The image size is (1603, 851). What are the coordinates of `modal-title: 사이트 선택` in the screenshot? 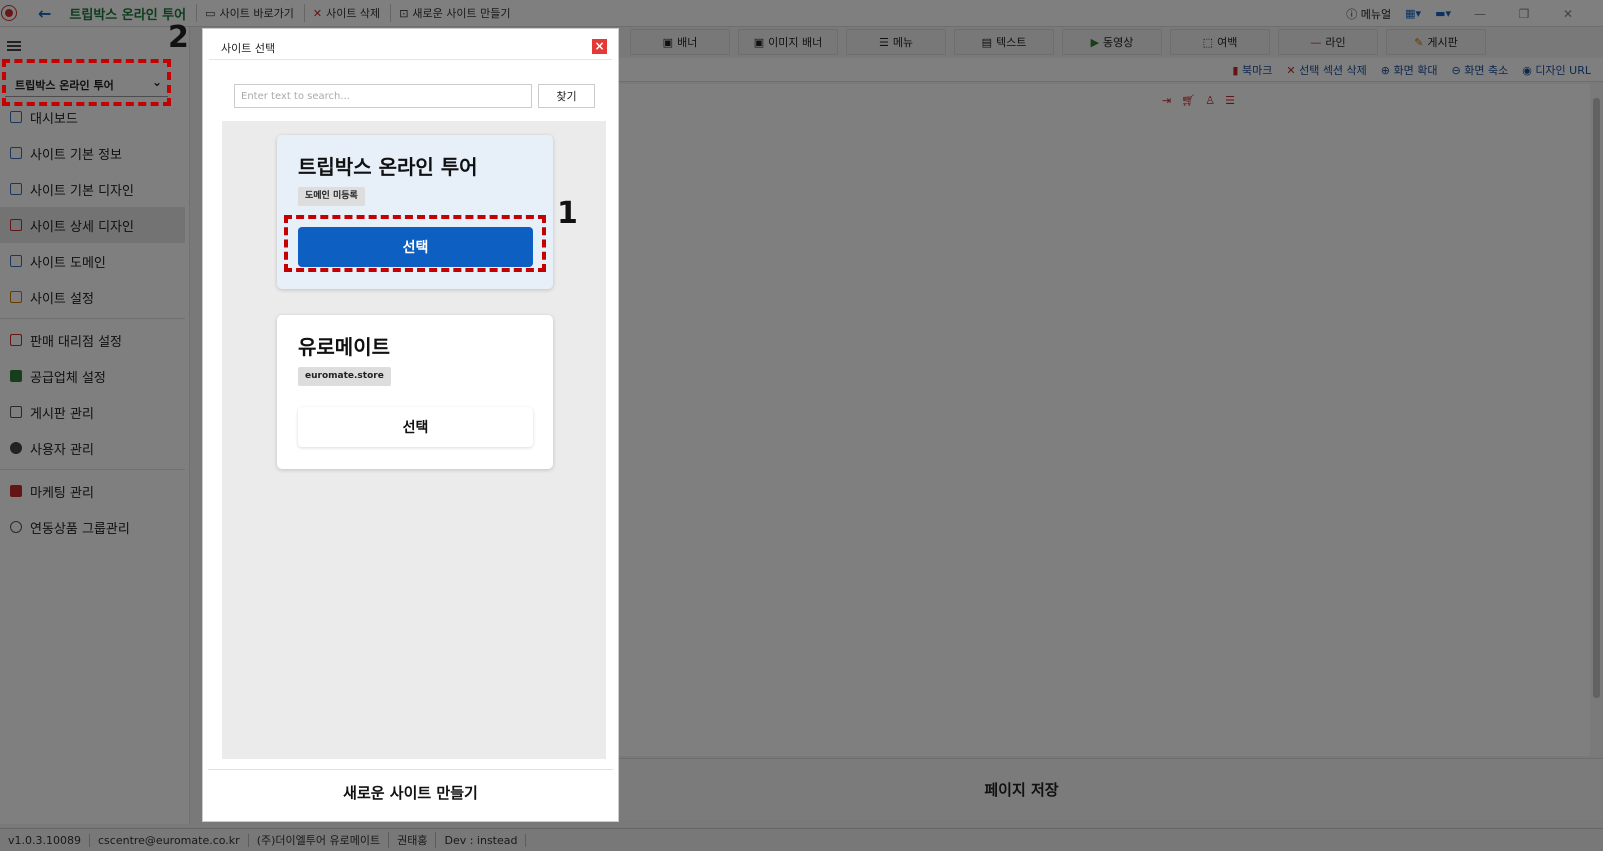 It's located at (248, 48).